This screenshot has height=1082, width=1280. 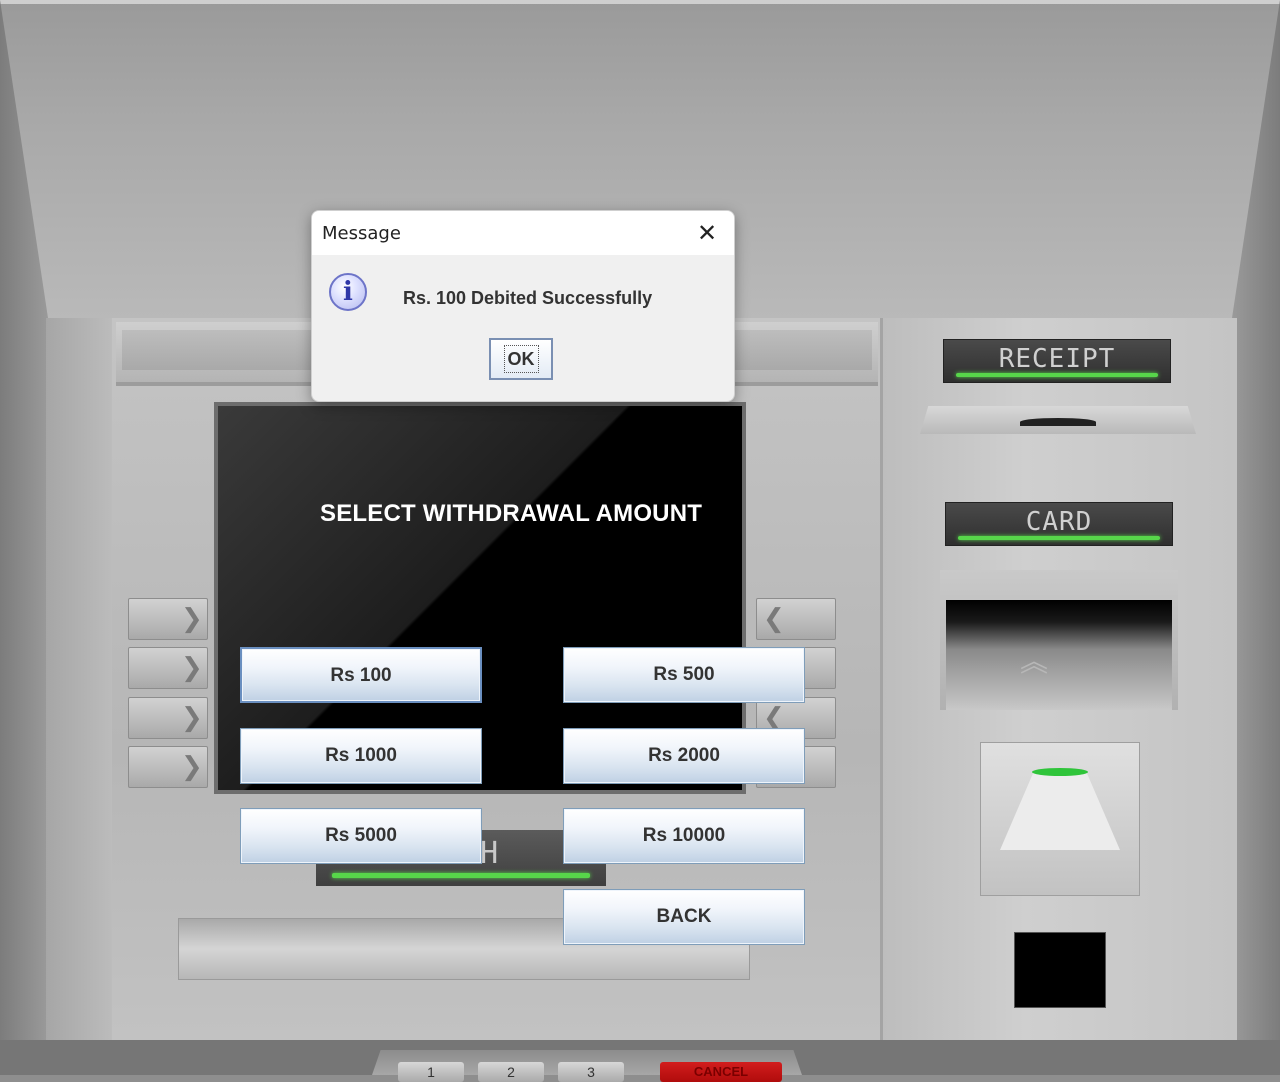 I want to click on amount-button-5000: Rs 5000, so click(x=361, y=836).